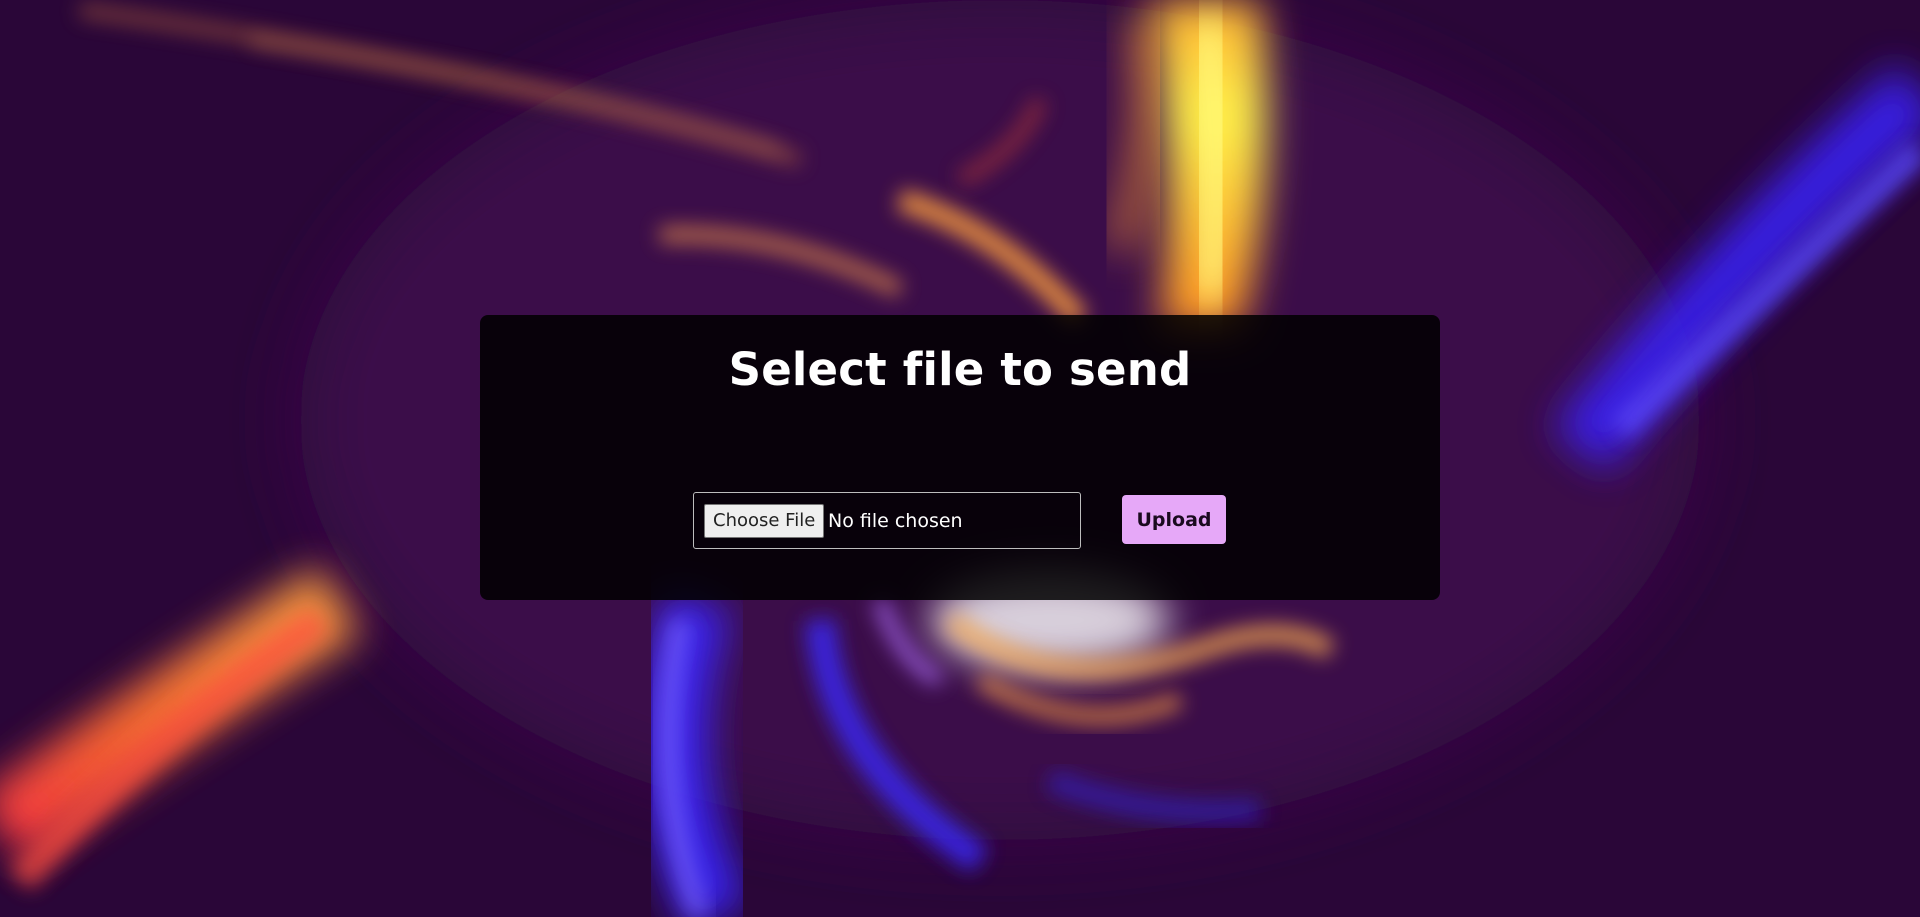  I want to click on file-input: Choose File No file chosen, so click(887, 520).